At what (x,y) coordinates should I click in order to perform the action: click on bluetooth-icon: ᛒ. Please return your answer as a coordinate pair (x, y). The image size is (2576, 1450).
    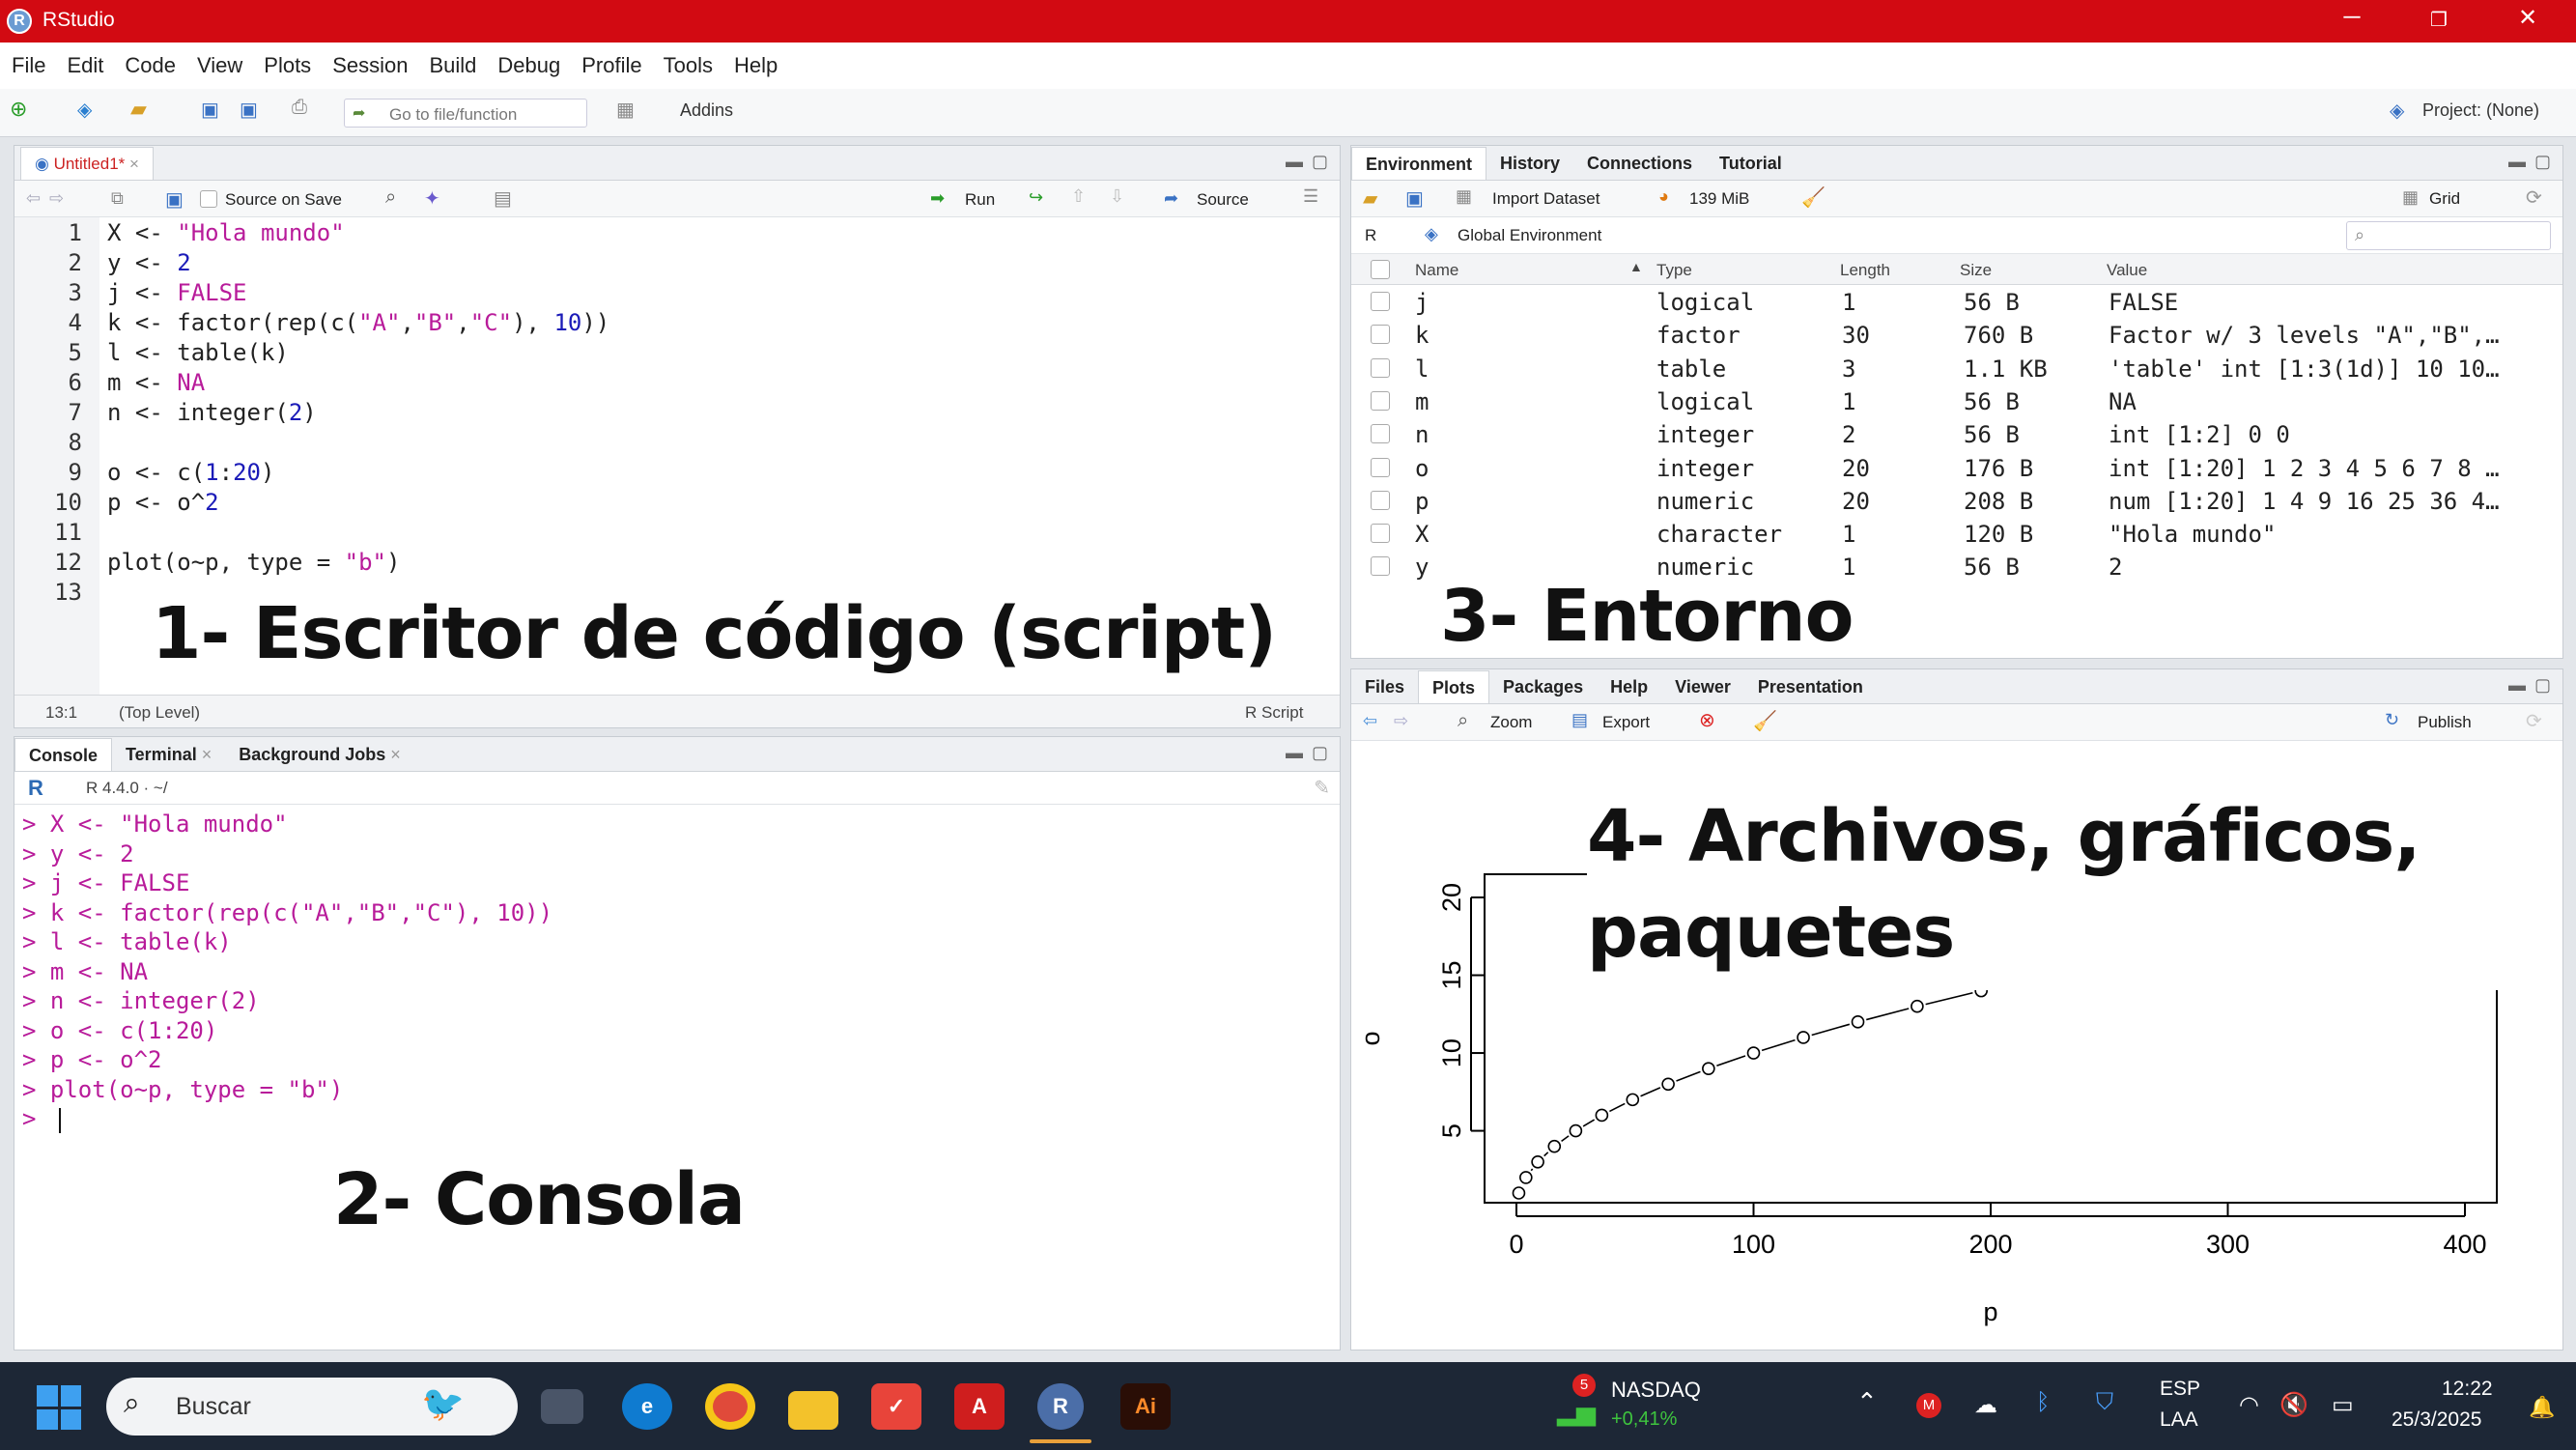
    Looking at the image, I should click on (2043, 1403).